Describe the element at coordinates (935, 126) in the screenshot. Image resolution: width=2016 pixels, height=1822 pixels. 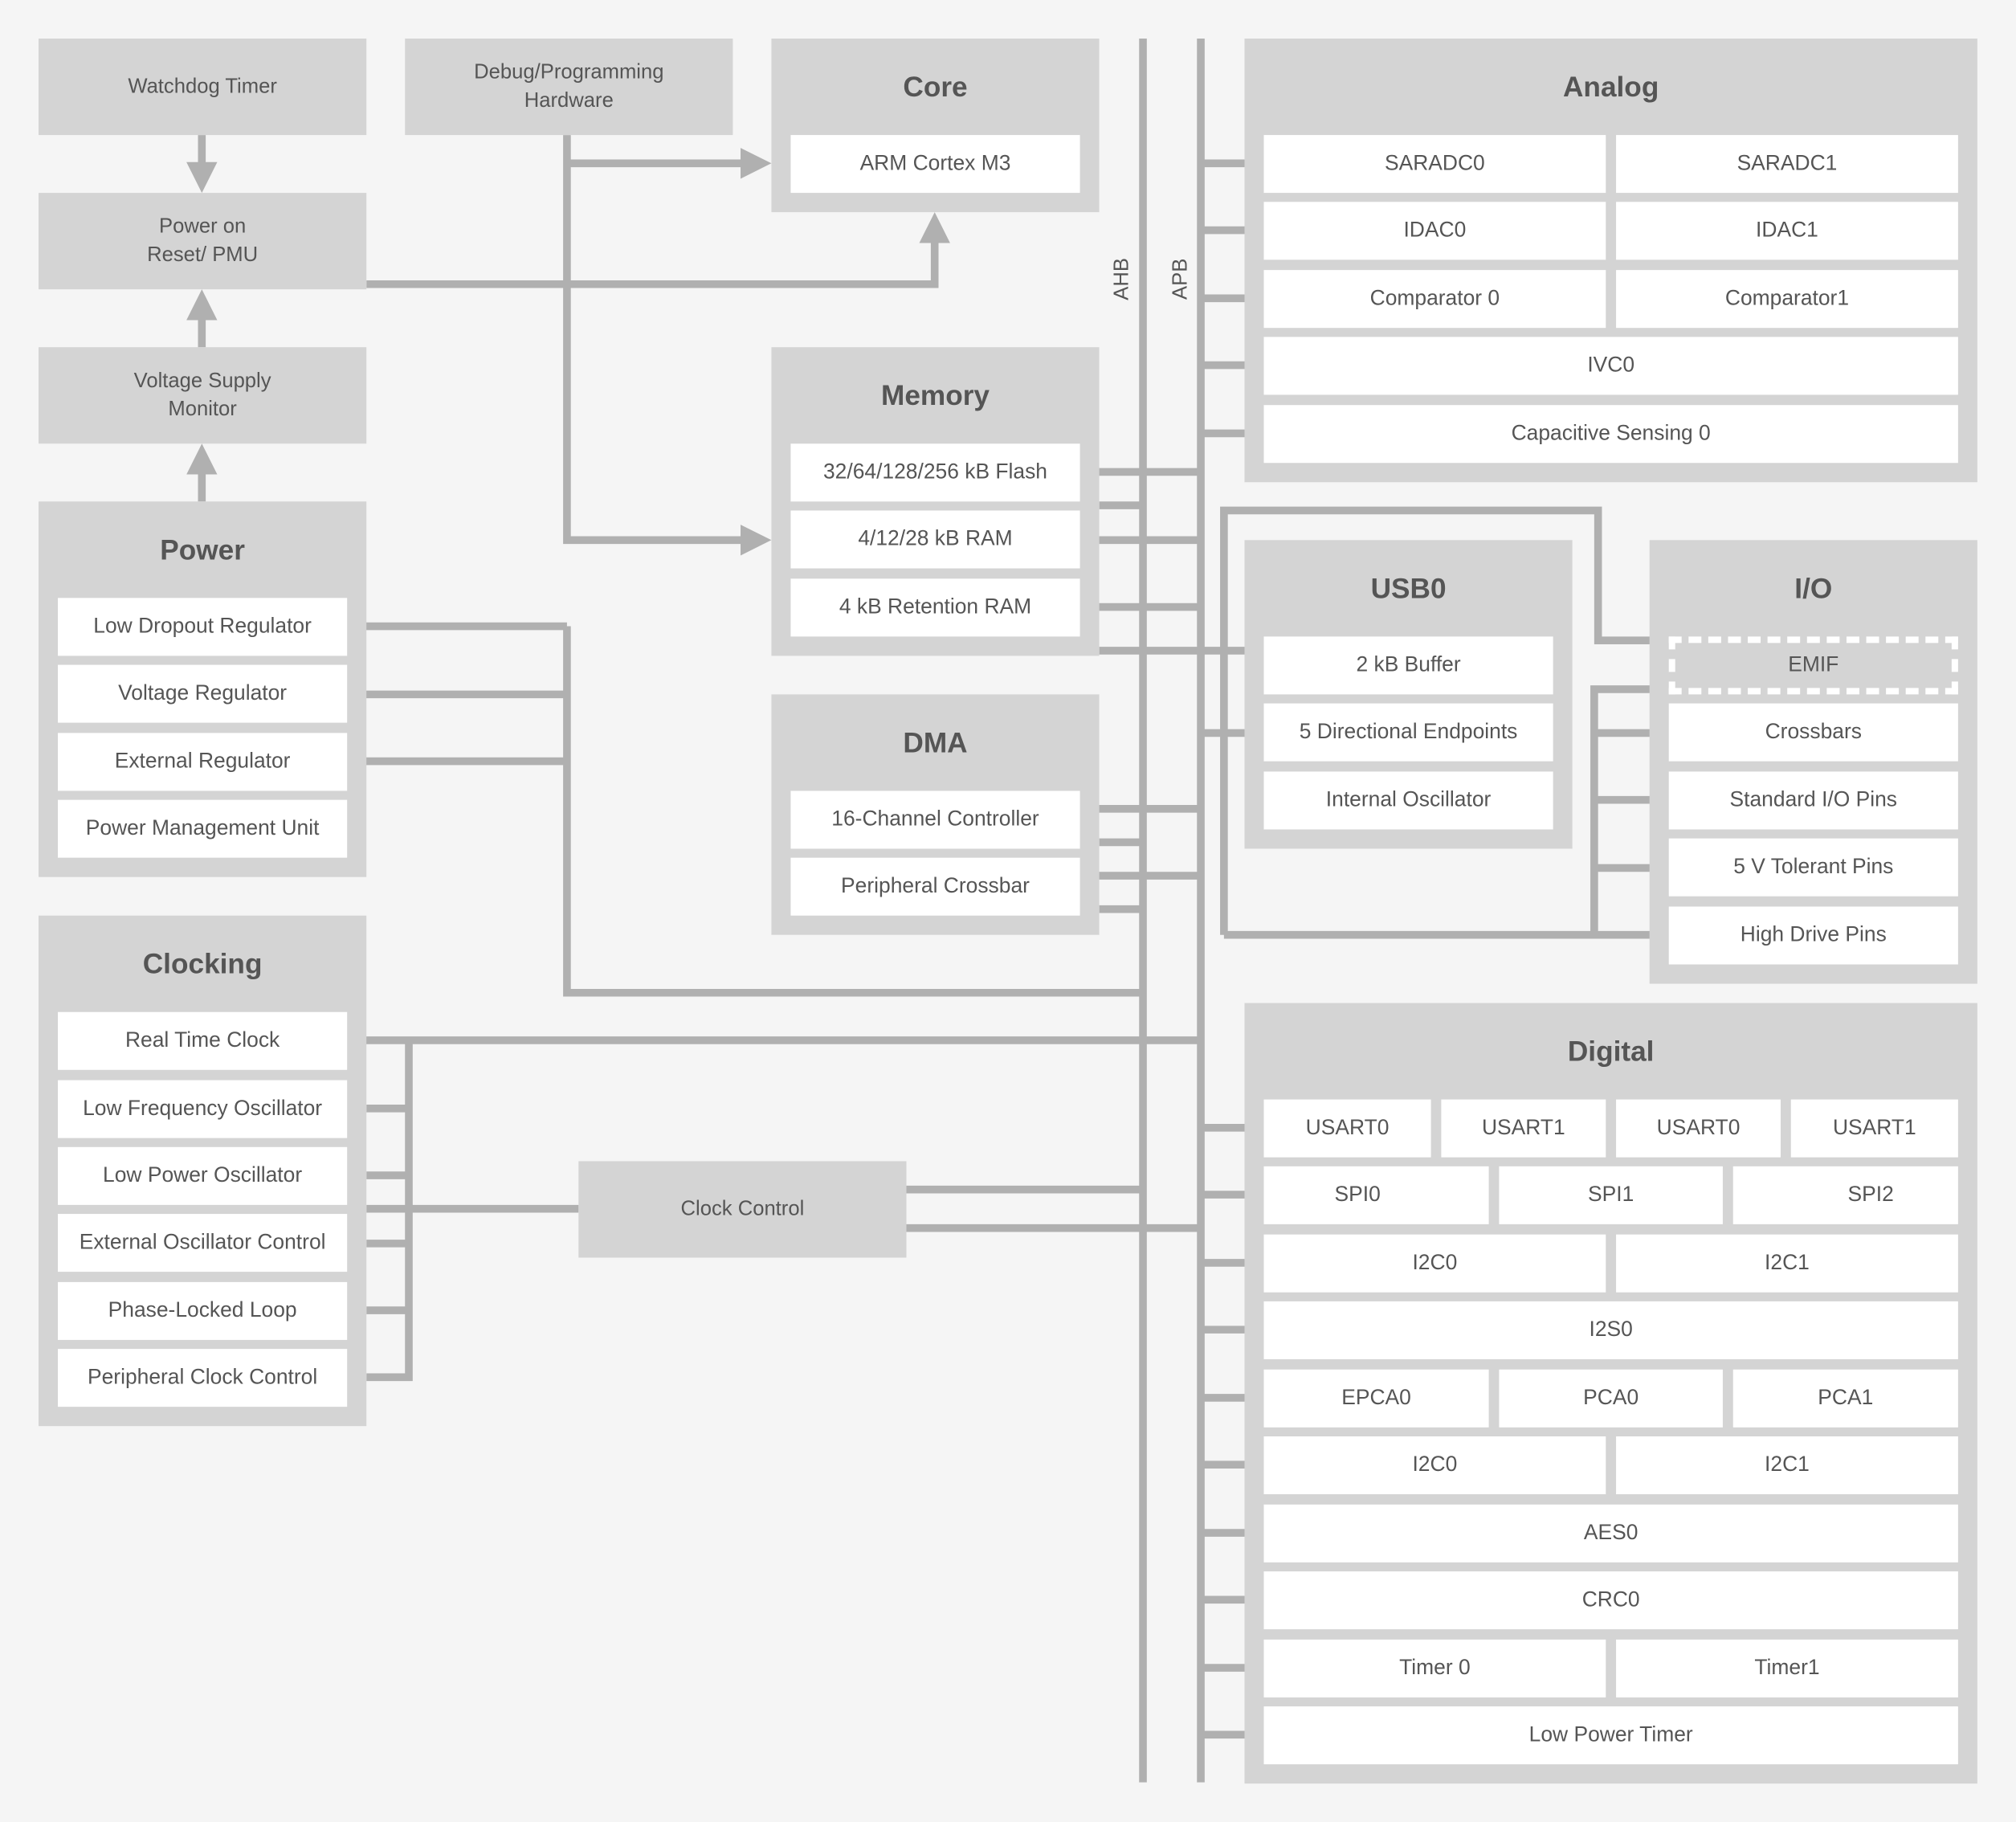
I see `core-block: Core ARM Cortex M3` at that location.